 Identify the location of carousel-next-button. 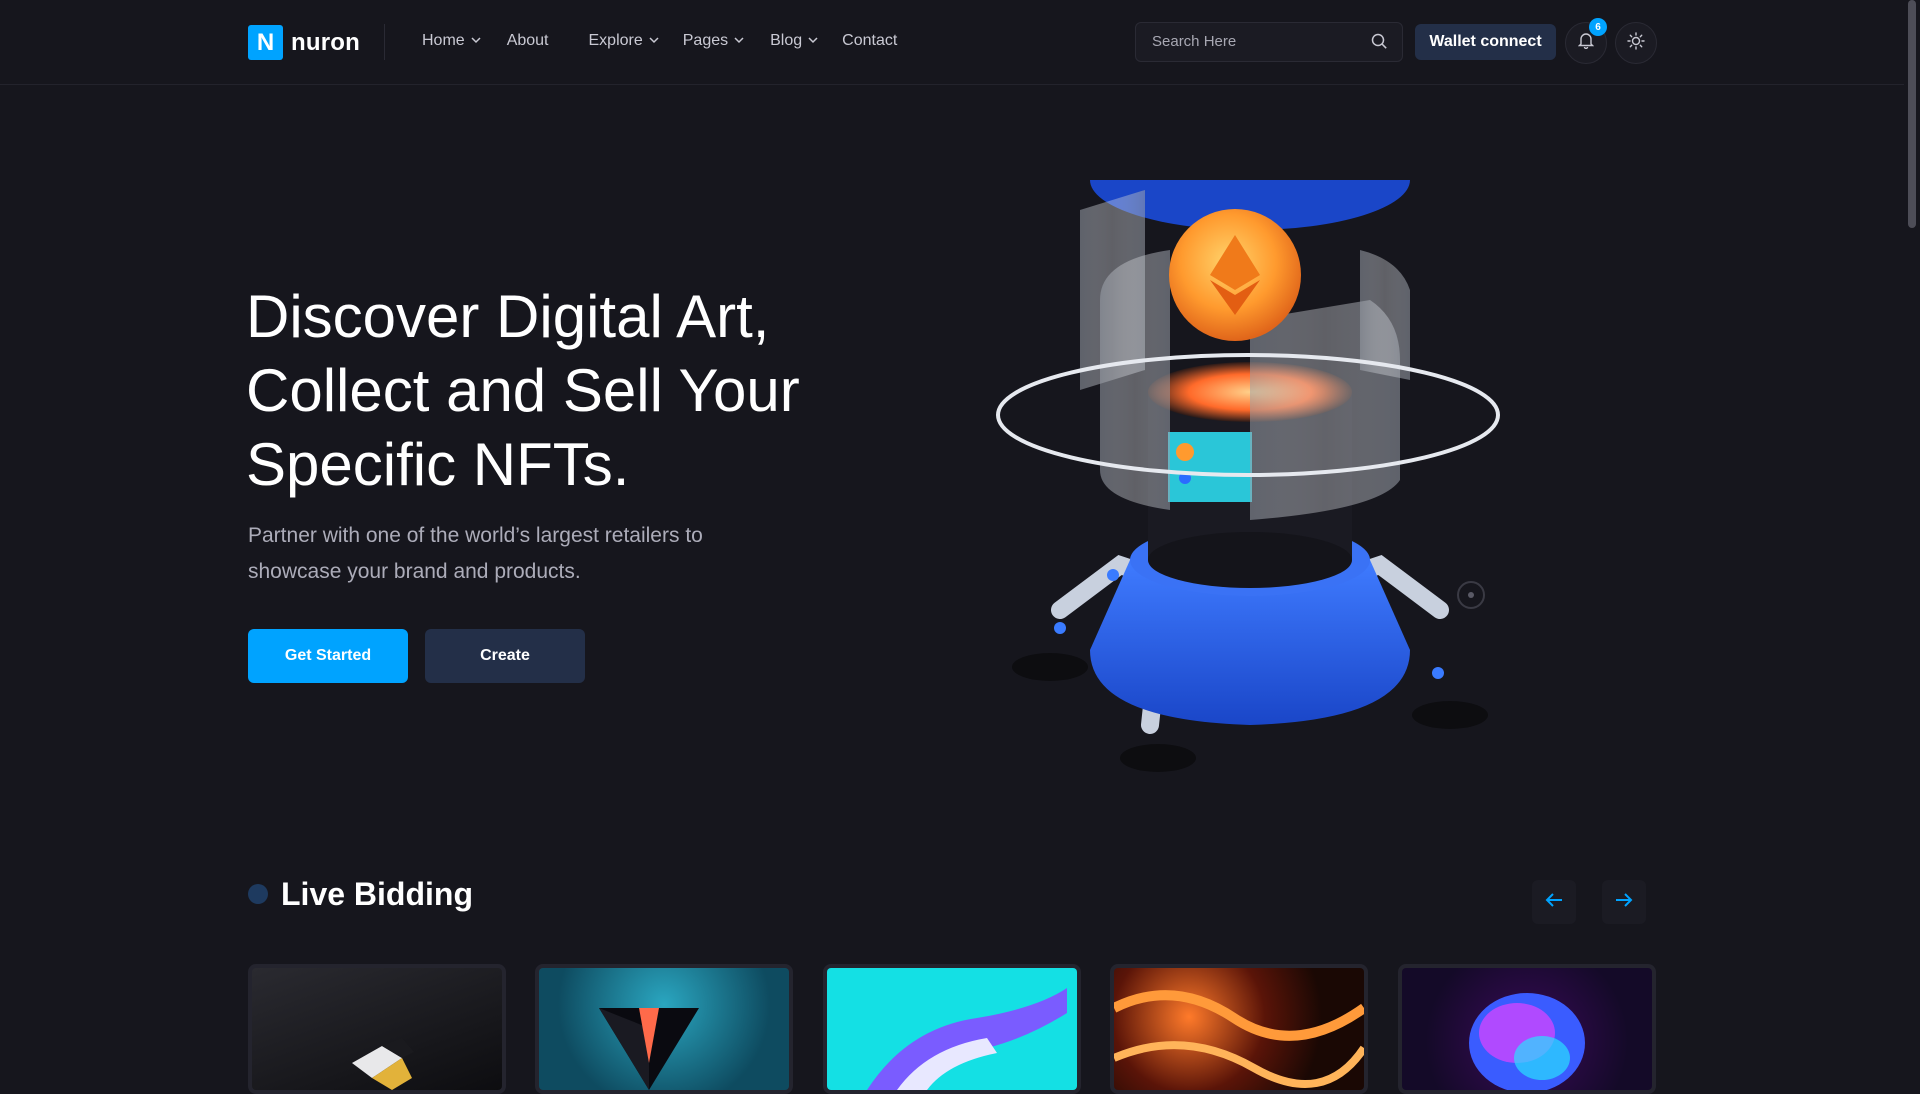
(1624, 902).